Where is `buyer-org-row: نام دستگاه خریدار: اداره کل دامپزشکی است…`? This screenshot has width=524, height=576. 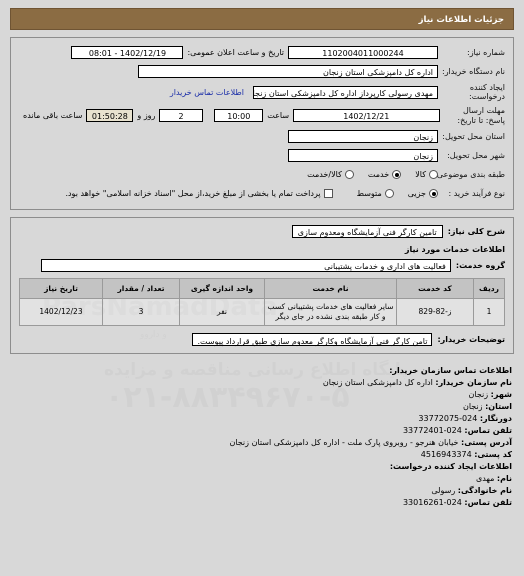
buyer-org-row: نام دستگاه خریدار: اداره کل دامپزشکی است… is located at coordinates (262, 71).